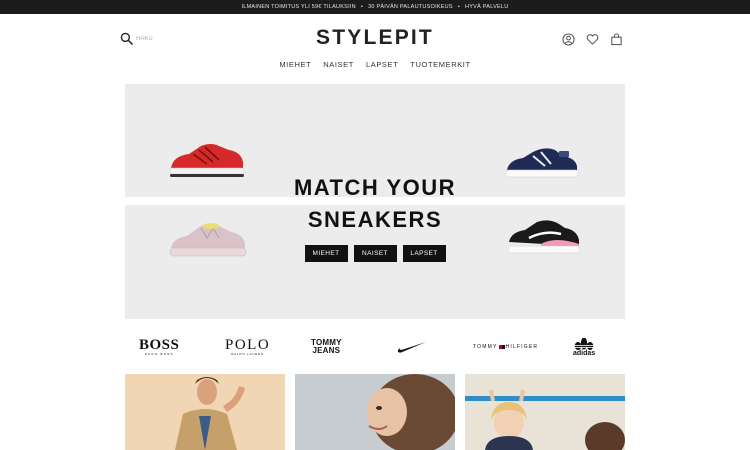 The width and height of the screenshot is (750, 450). I want to click on main-nav: MIEHET NAISET LAPSET TUOTEMERKIT, so click(375, 64).